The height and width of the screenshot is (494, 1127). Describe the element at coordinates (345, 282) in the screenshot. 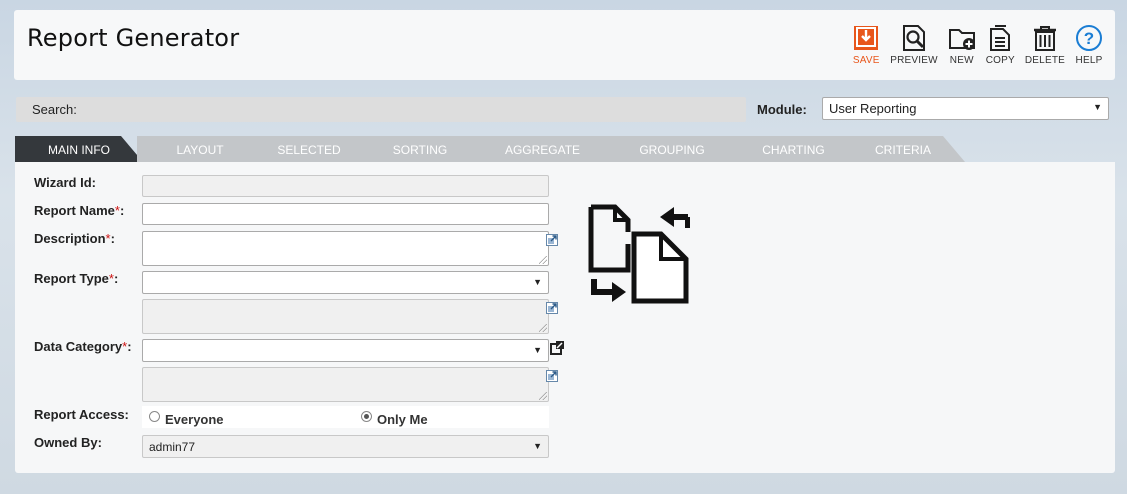

I see `report-type-select: ▼` at that location.